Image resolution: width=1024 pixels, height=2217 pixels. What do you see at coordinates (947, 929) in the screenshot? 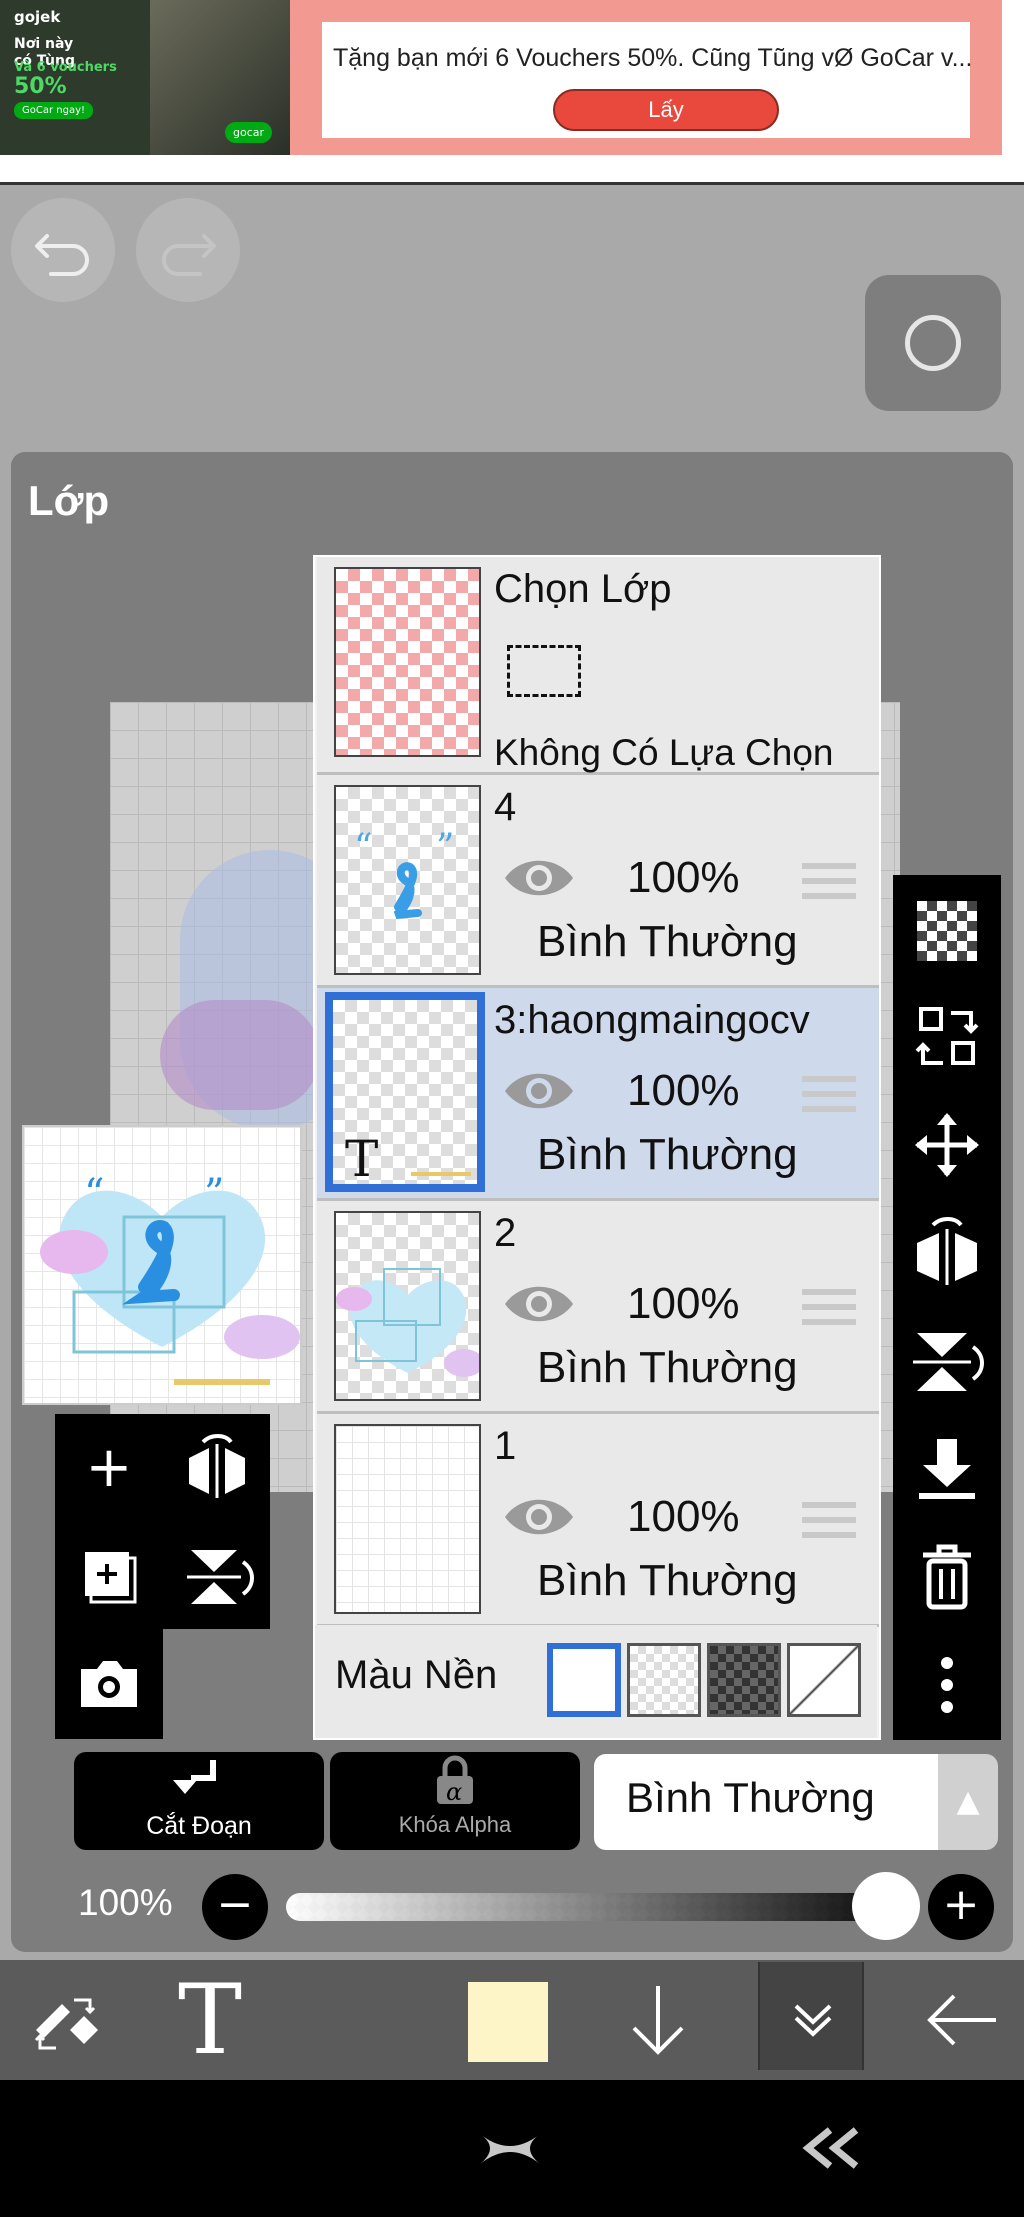
I see `checkerboard-icon` at bounding box center [947, 929].